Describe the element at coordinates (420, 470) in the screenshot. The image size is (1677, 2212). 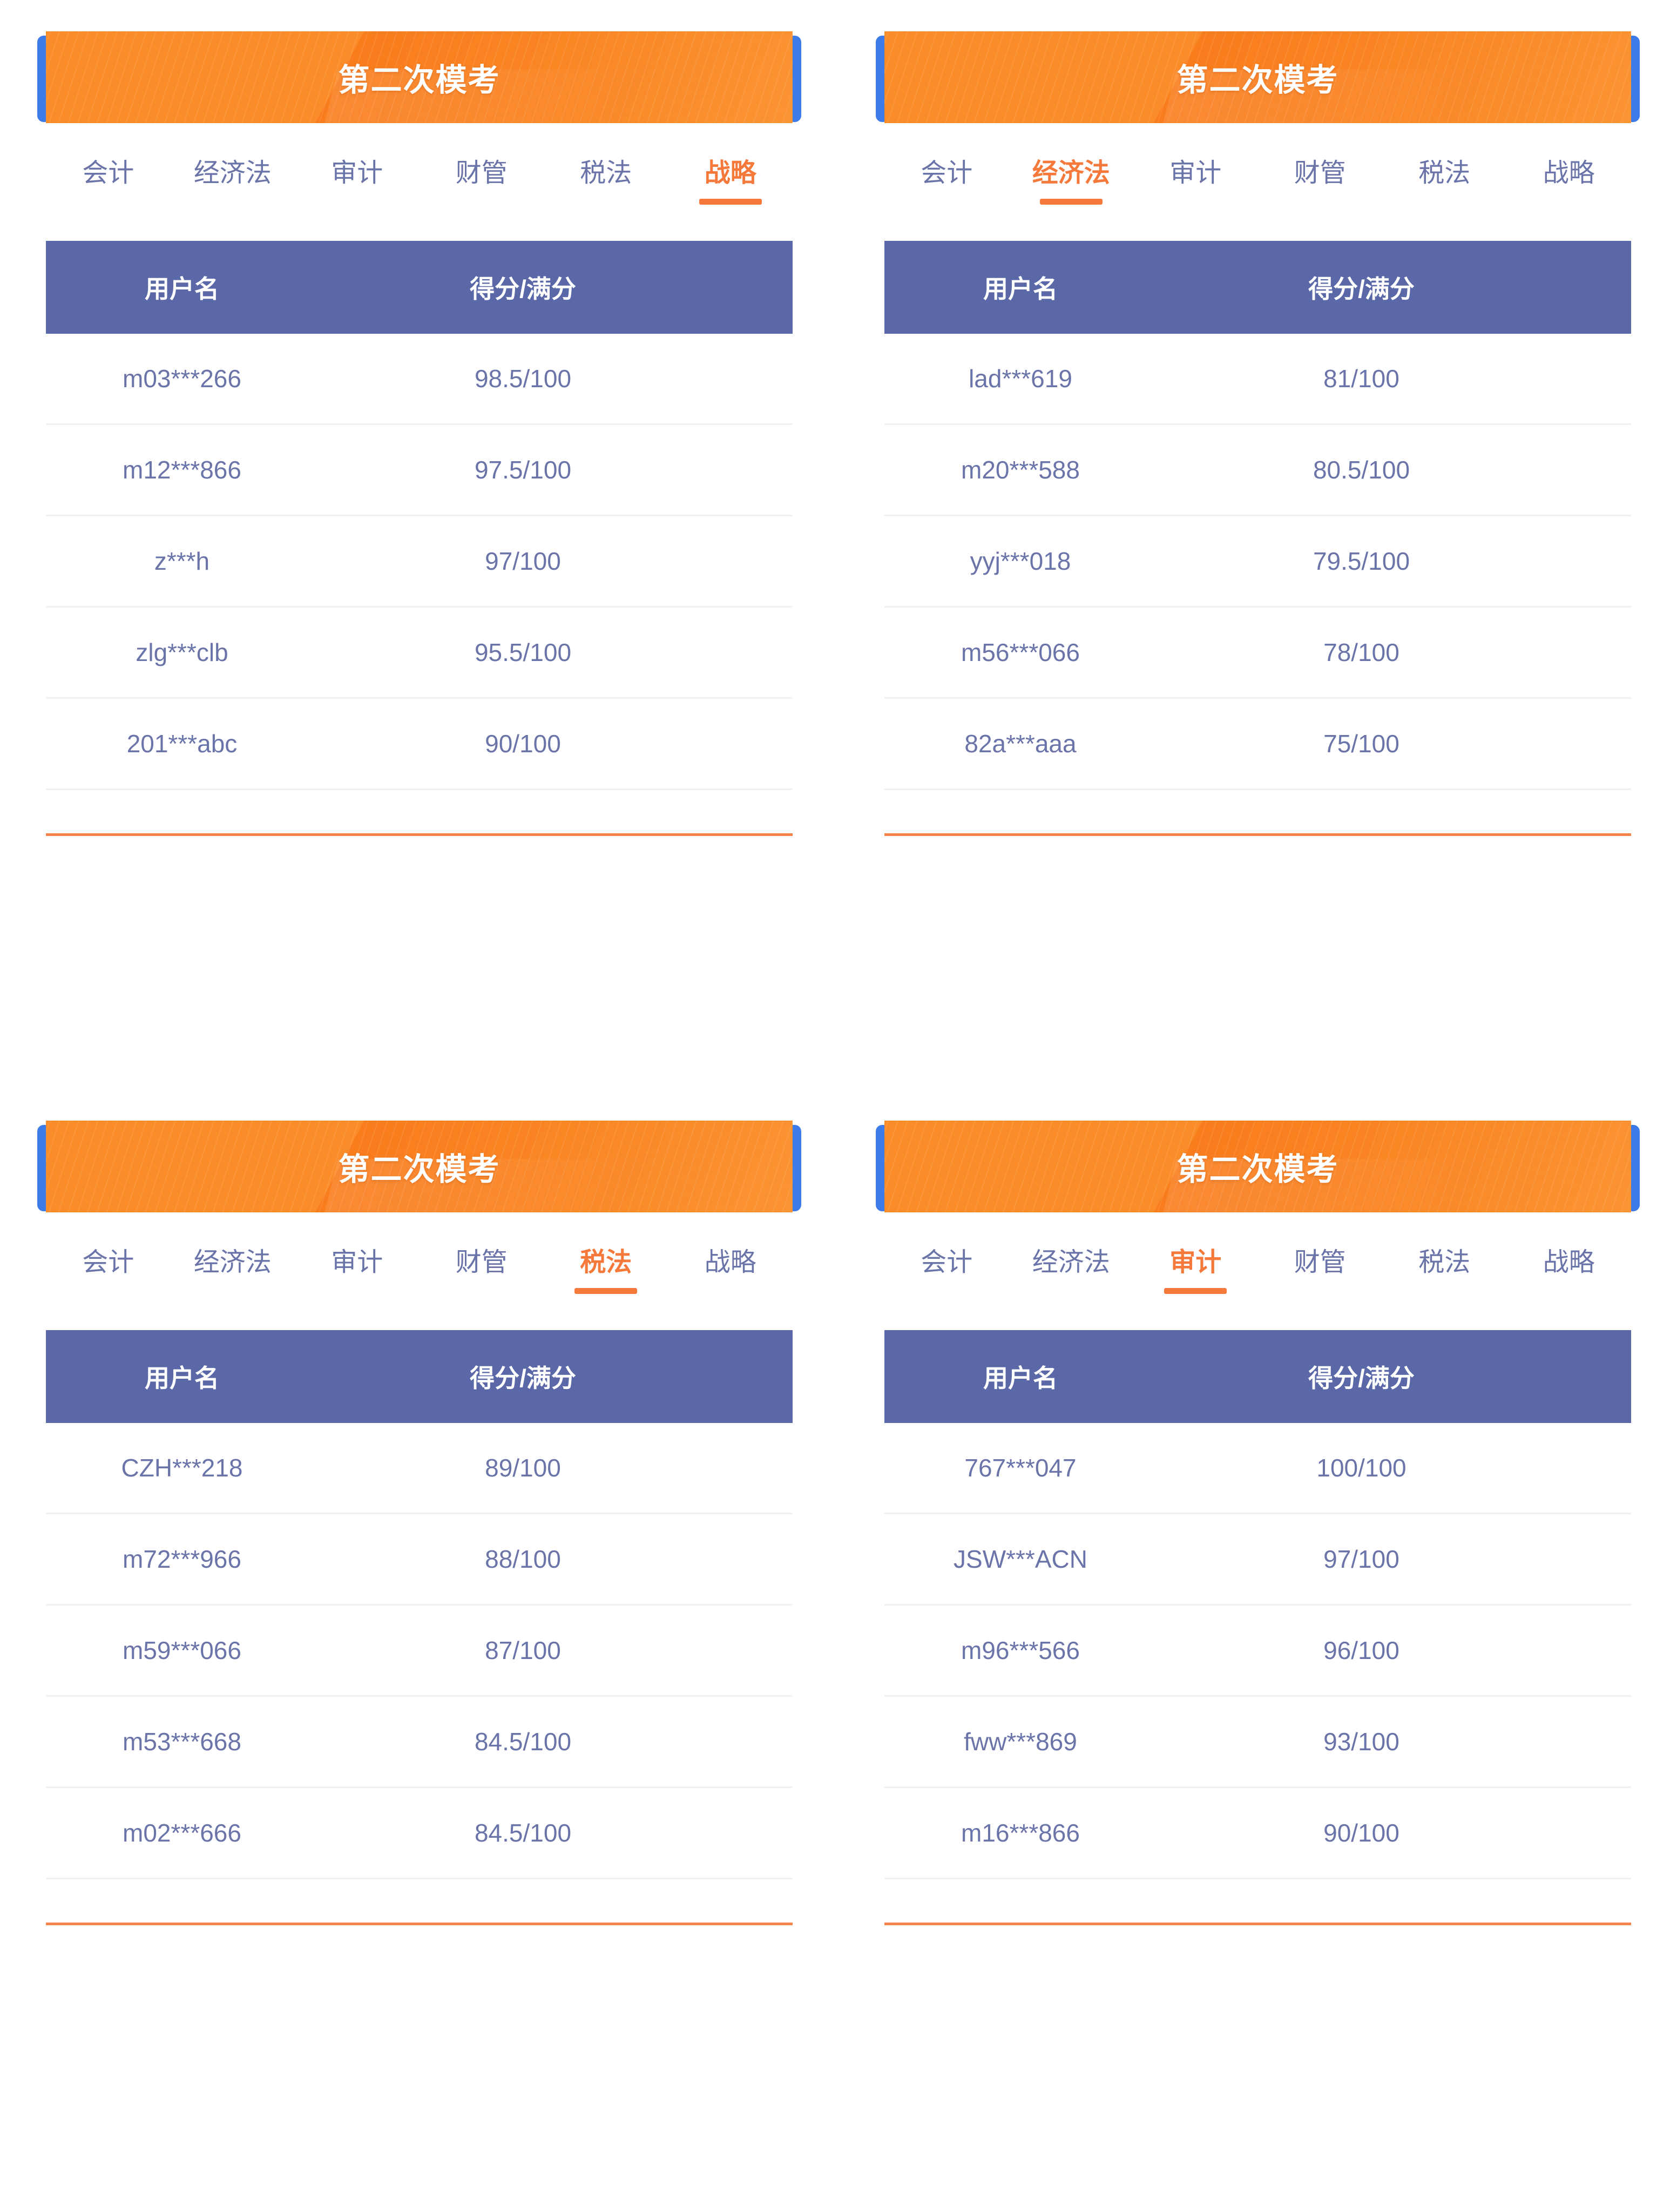
I see `table-row: m12***866 97.5/100` at that location.